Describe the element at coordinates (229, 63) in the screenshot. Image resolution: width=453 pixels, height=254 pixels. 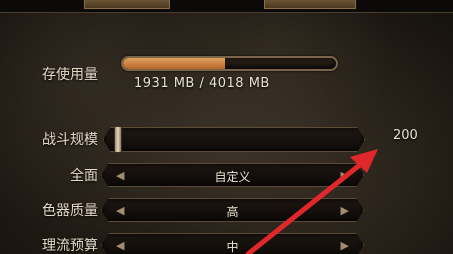
I see `memory-usage-bar` at that location.